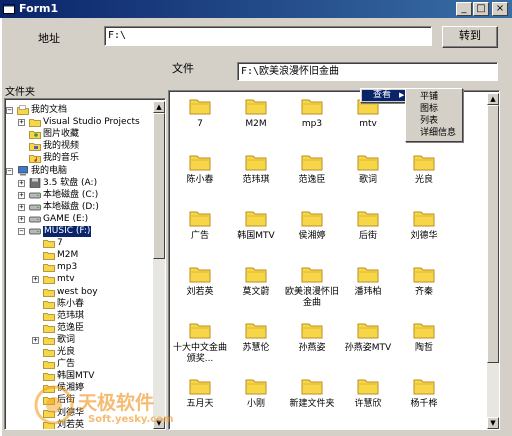  I want to click on tree-item: west boy, so click(70, 292).